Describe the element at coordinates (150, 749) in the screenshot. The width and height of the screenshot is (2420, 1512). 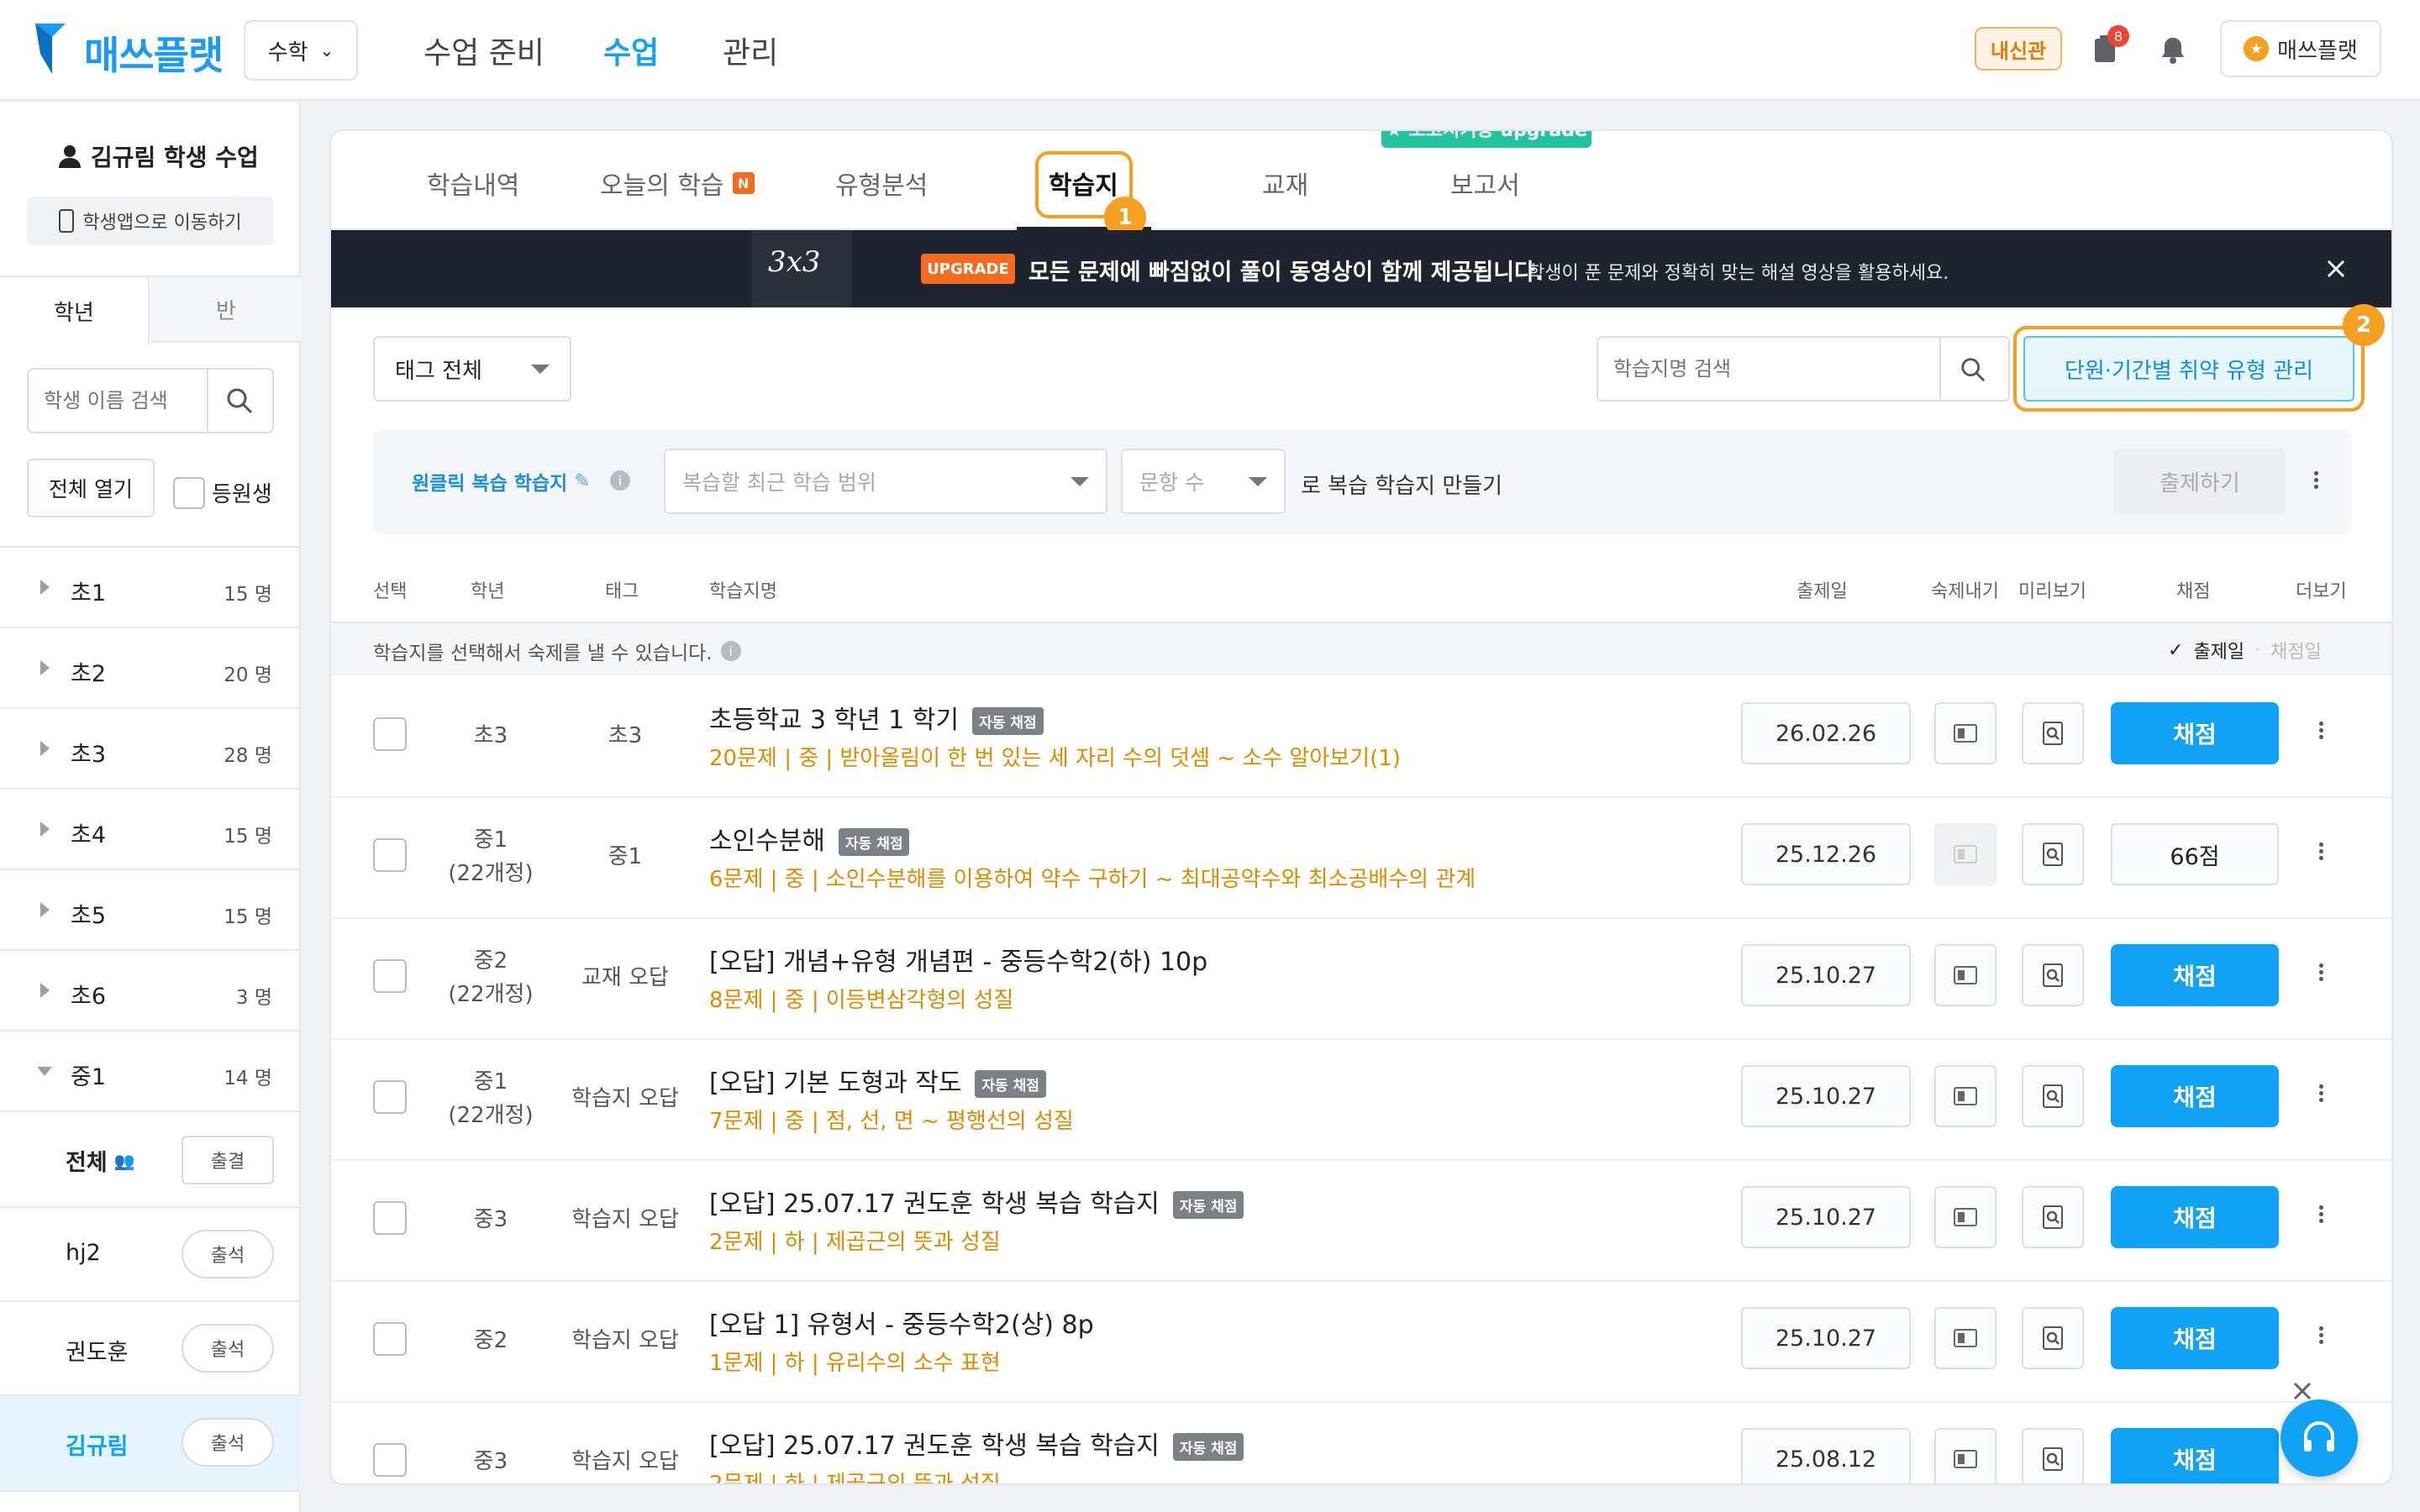
I see `grade-row-e3: 초3 28 명` at that location.